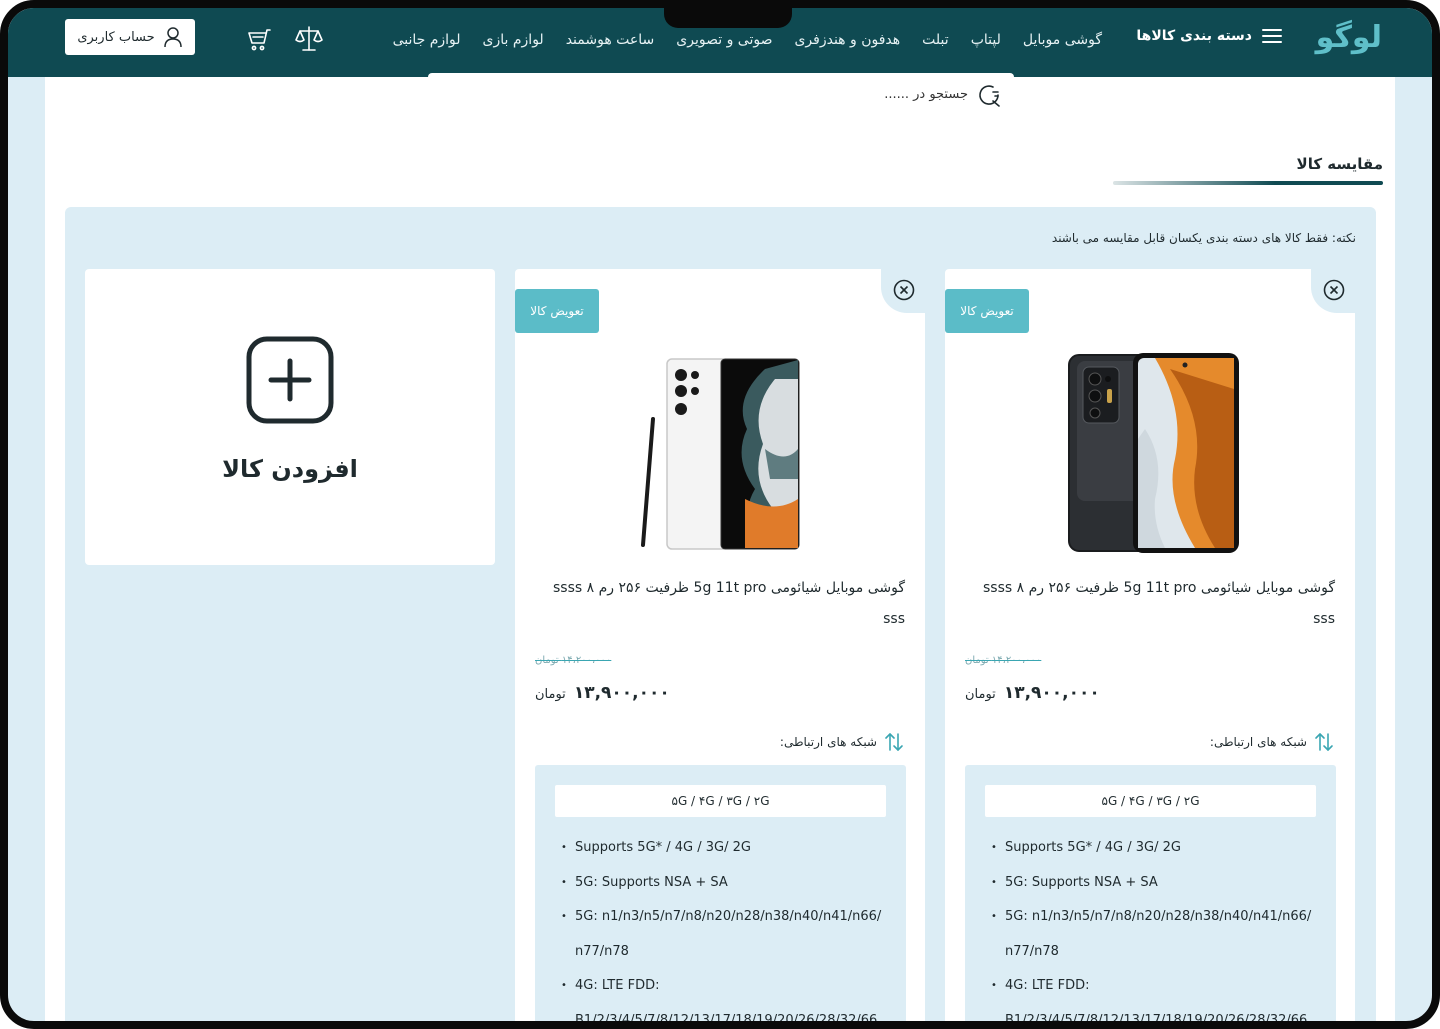  I want to click on account-button: حساب کاربری, so click(130, 37).